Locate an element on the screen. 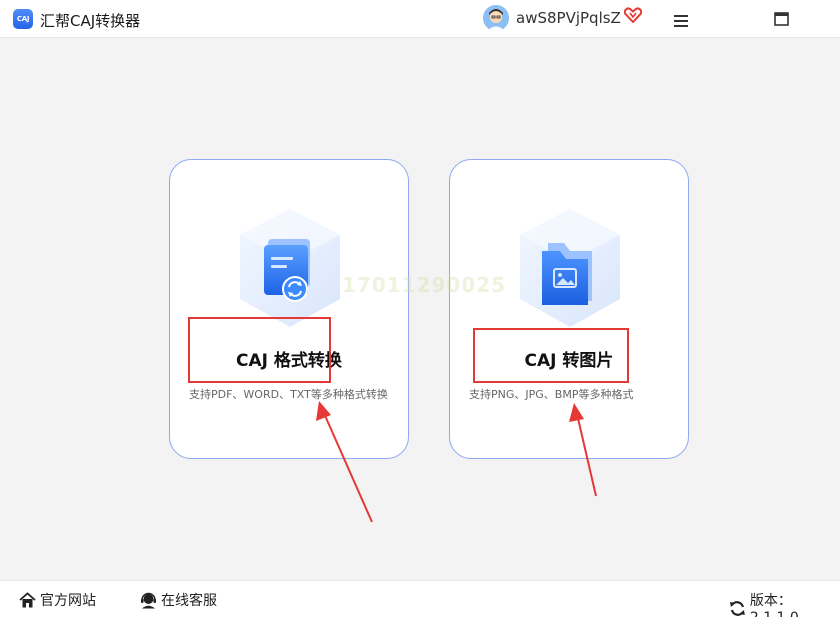 This screenshot has width=840, height=617. version-label: 版本：2.1.1.0 is located at coordinates (774, 605).